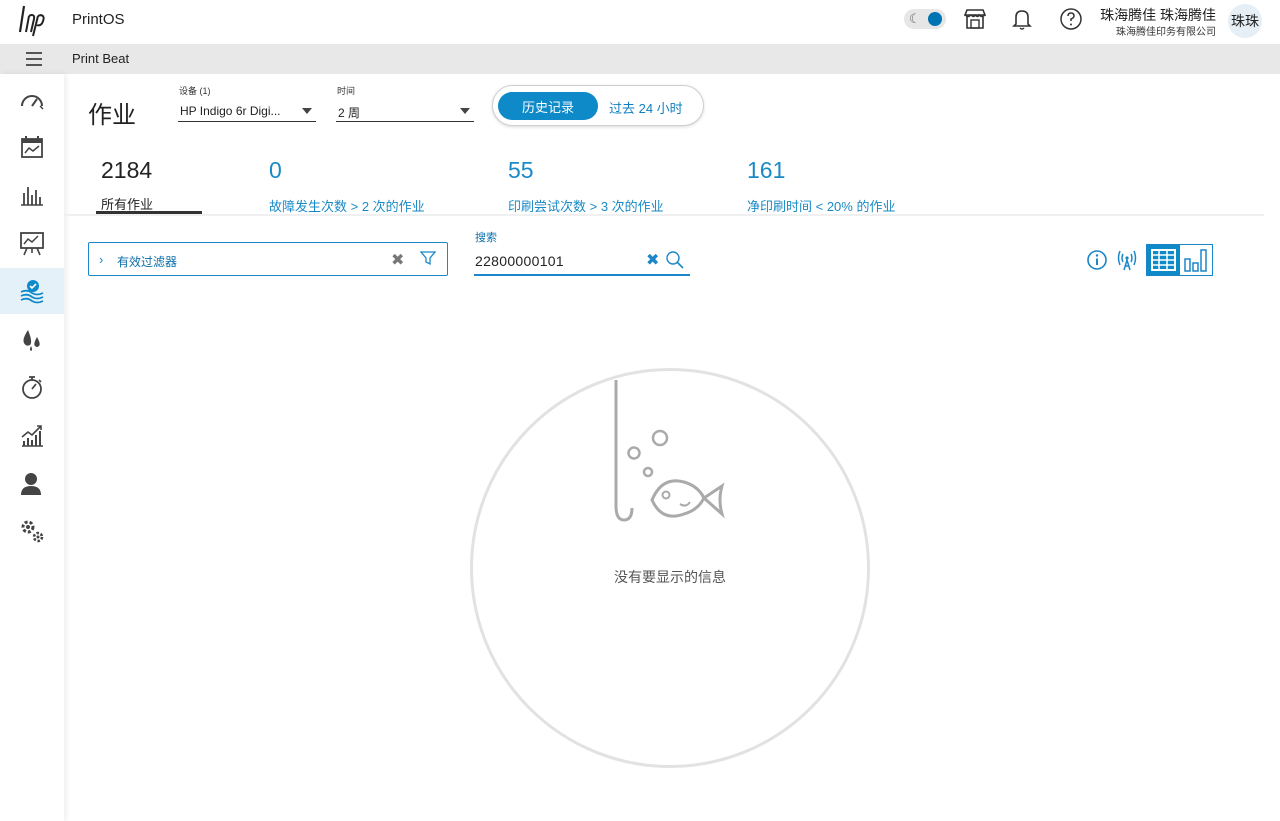 This screenshot has height=821, width=1280. I want to click on divider, so click(664, 215).